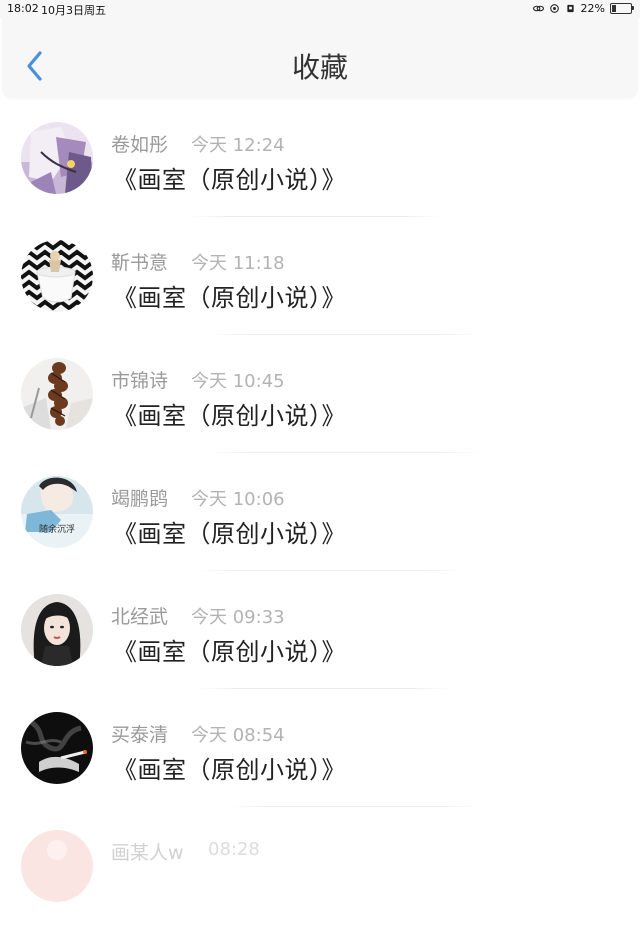 This screenshot has width=640, height=926. What do you see at coordinates (234, 849) in the screenshot?
I see `timestamp: 08:28` at bounding box center [234, 849].